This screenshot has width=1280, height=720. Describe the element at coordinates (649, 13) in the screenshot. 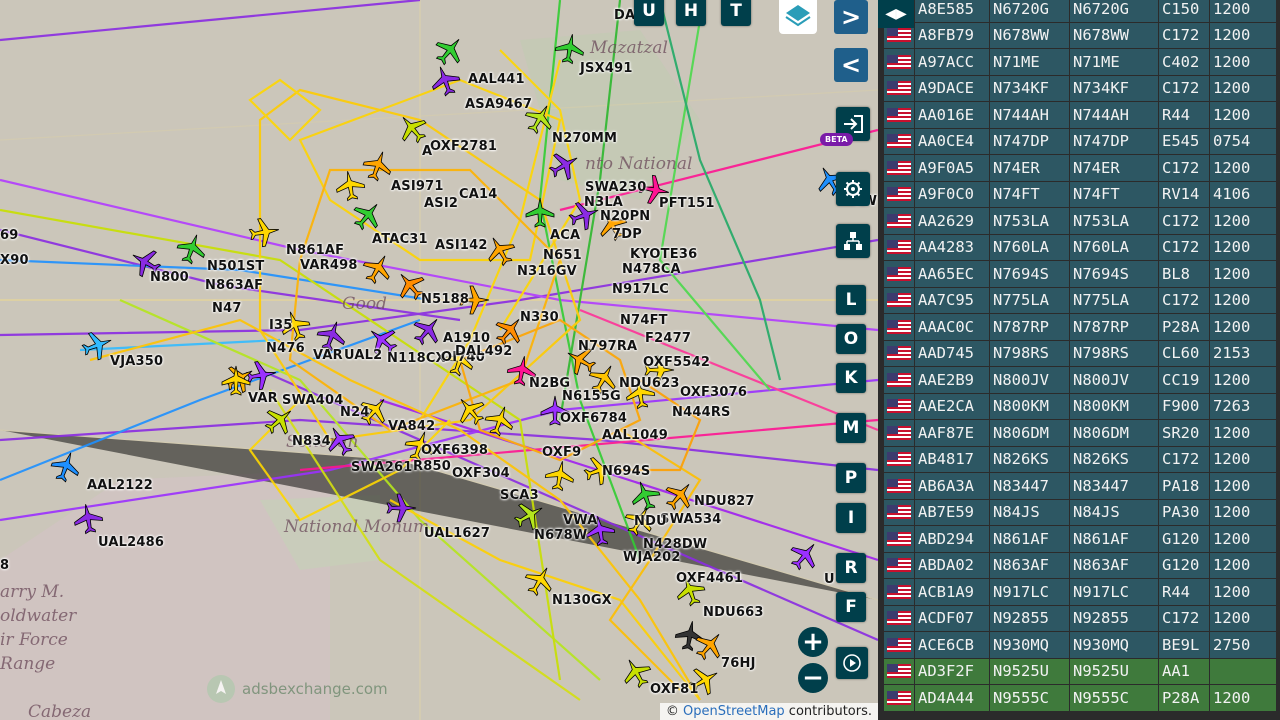

I see `u-button: U` at that location.